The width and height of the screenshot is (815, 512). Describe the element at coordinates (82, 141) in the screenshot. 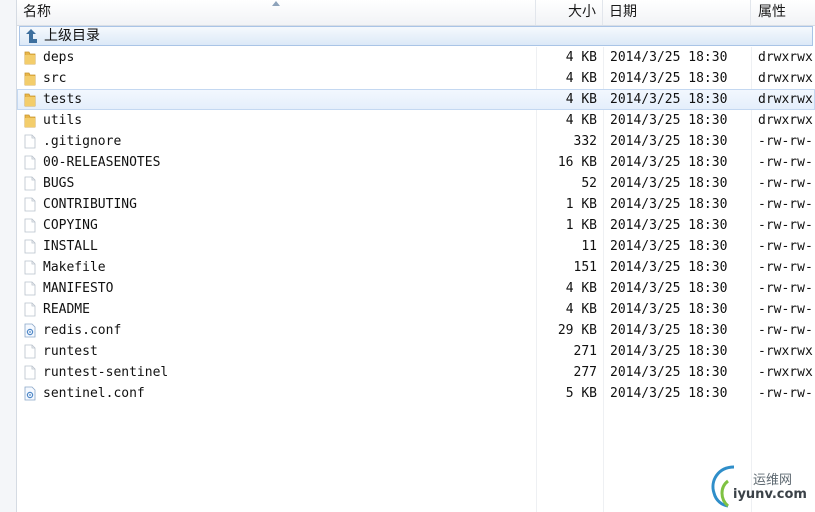

I see `file-name: .gitignore` at that location.